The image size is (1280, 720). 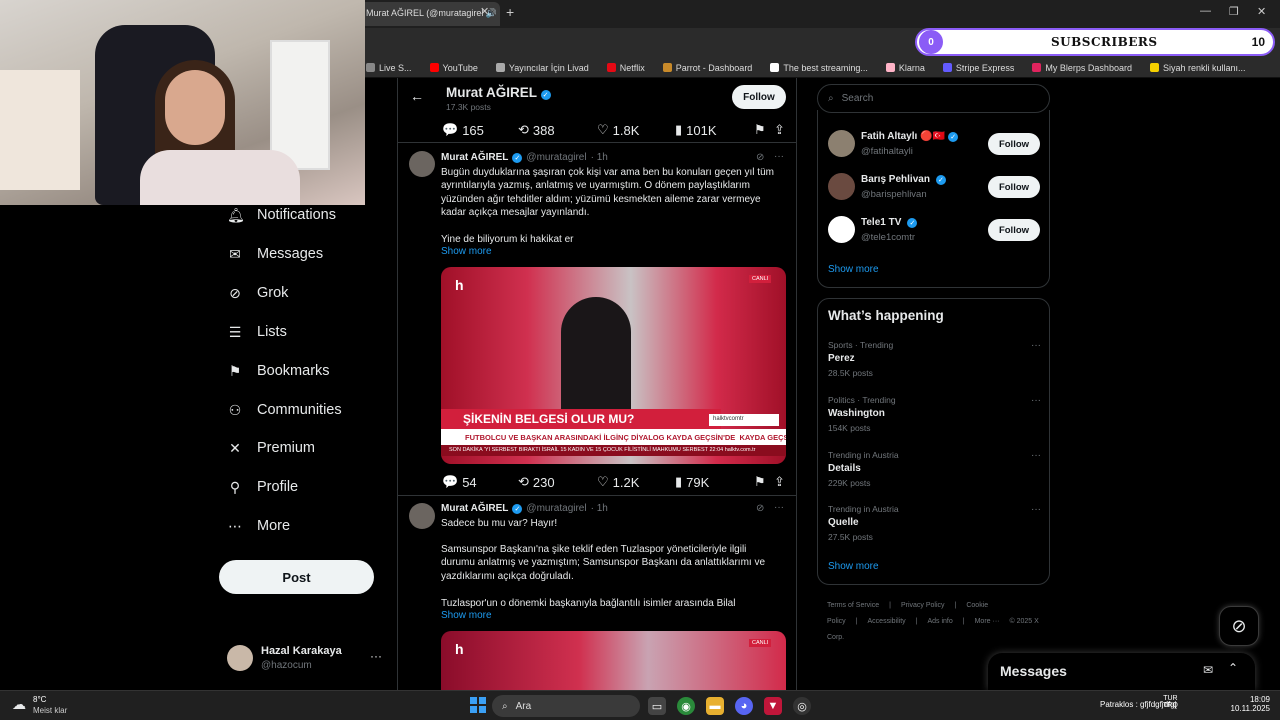 What do you see at coordinates (478, 705) in the screenshot?
I see `windows-start-icon` at bounding box center [478, 705].